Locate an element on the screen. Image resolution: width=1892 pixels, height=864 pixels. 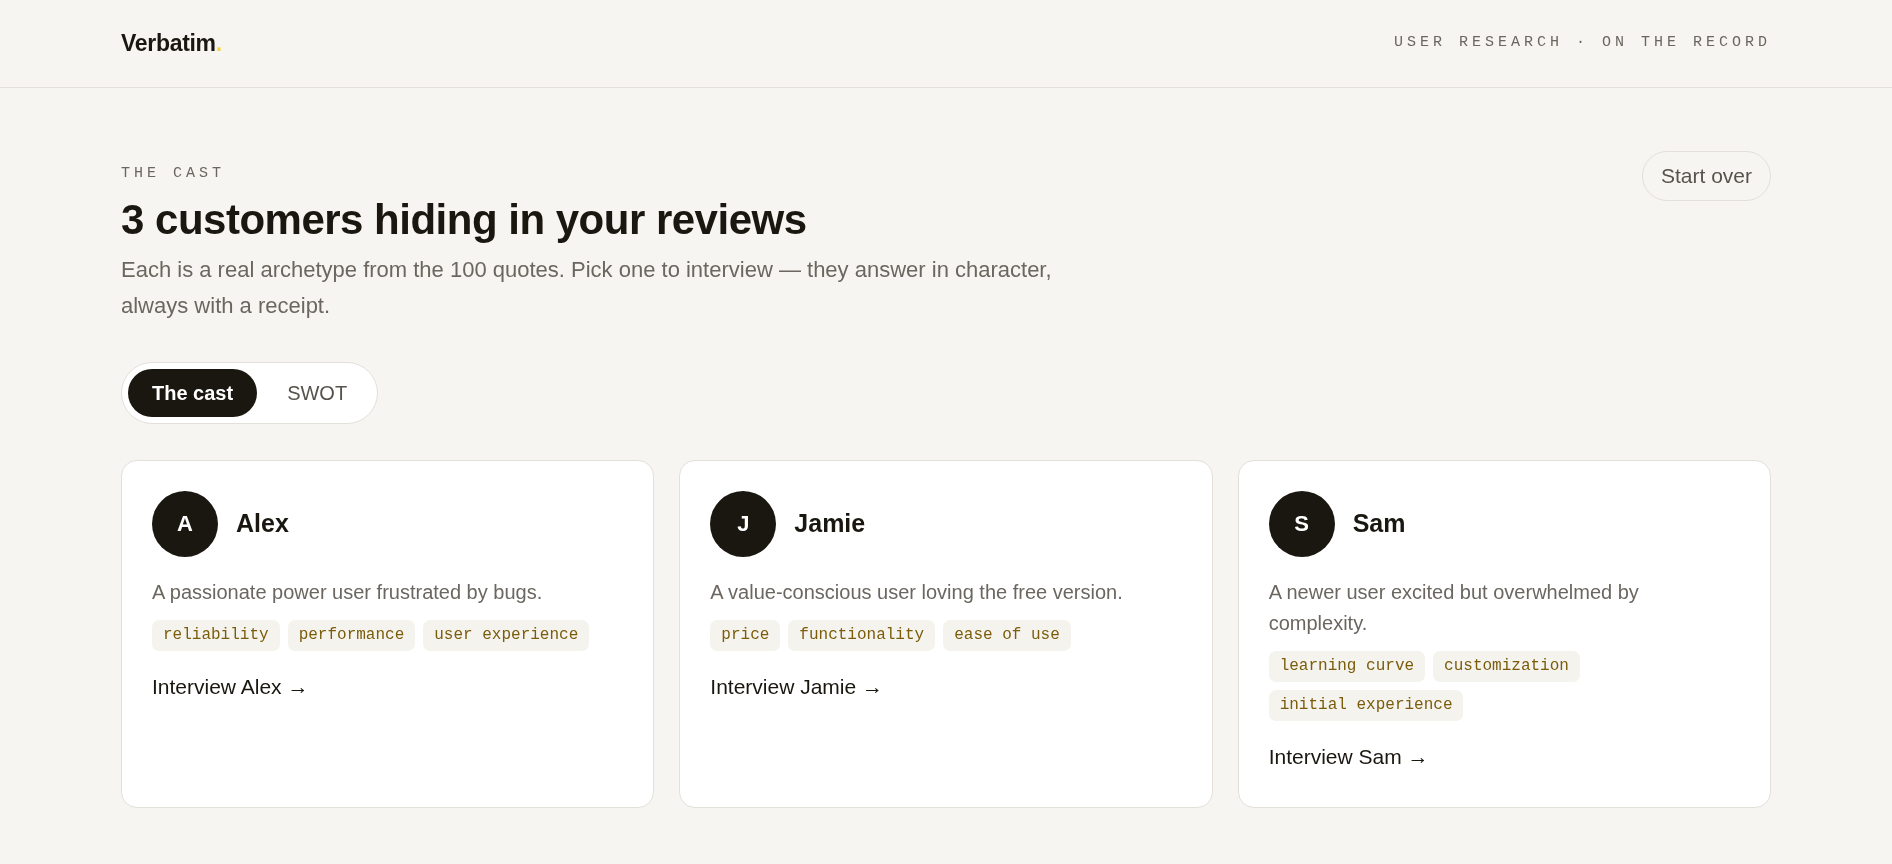
avatar: A is located at coordinates (185, 523).